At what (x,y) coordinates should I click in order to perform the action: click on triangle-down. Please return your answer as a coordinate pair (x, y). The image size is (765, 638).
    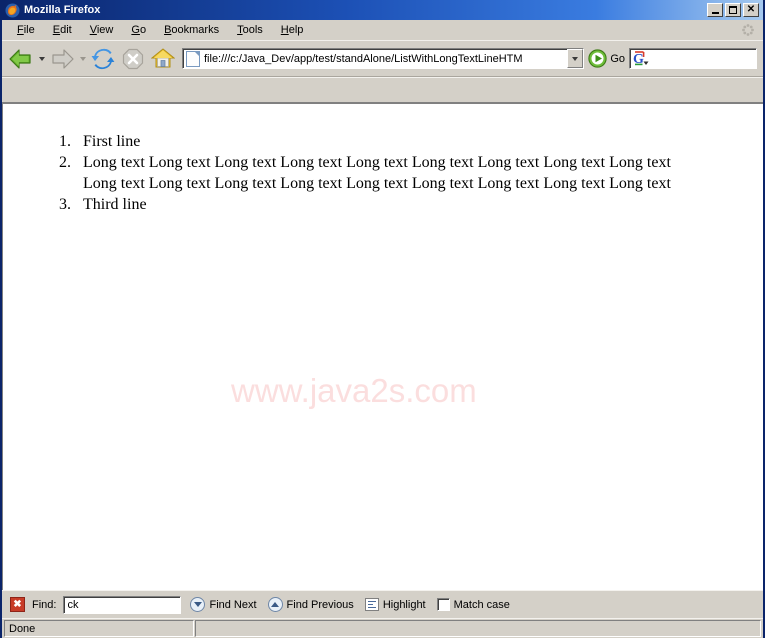
    Looking at the image, I should click on (197, 604).